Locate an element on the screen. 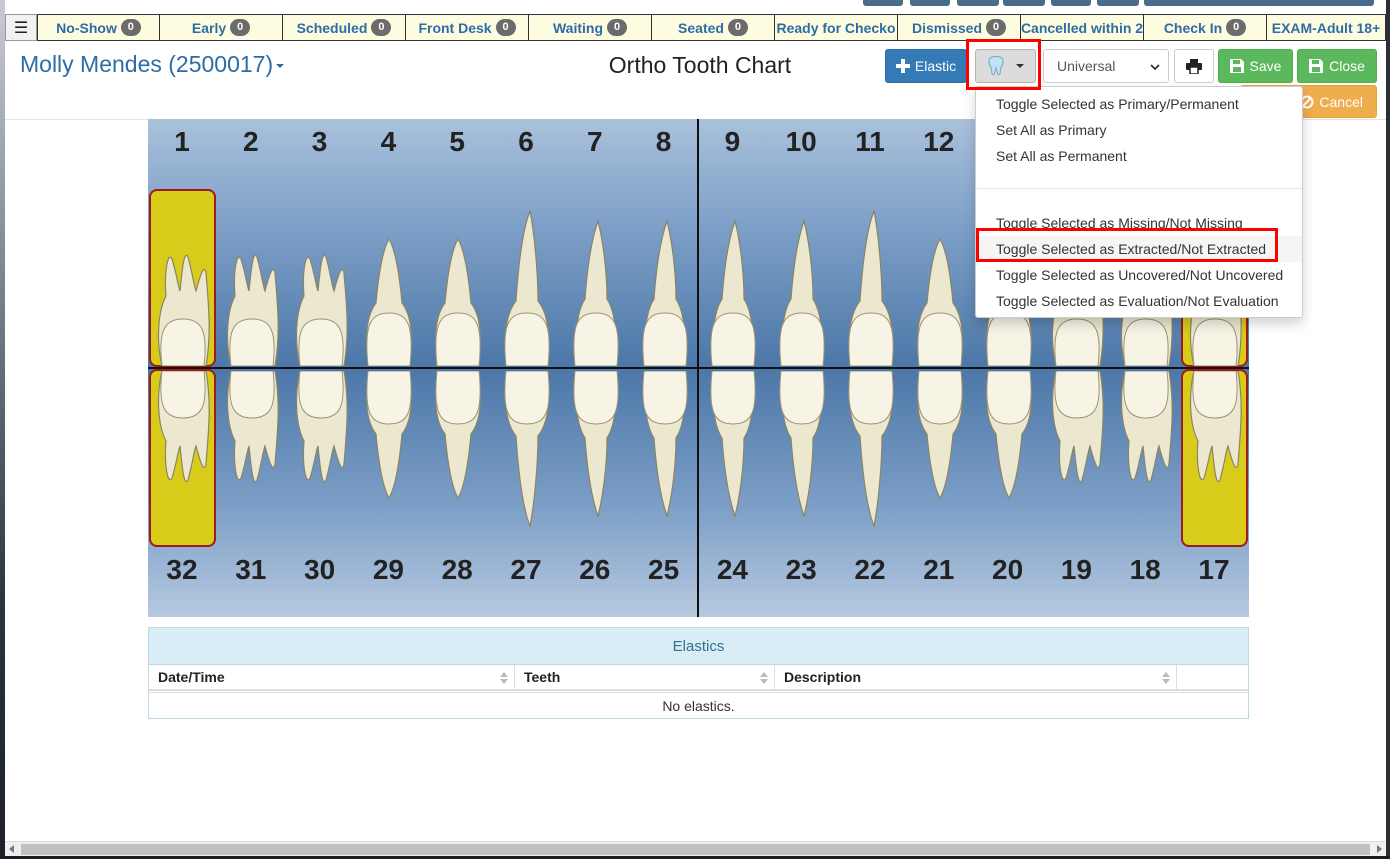 The height and width of the screenshot is (859, 1390). horizontal-scrollbar is located at coordinates (695, 849).